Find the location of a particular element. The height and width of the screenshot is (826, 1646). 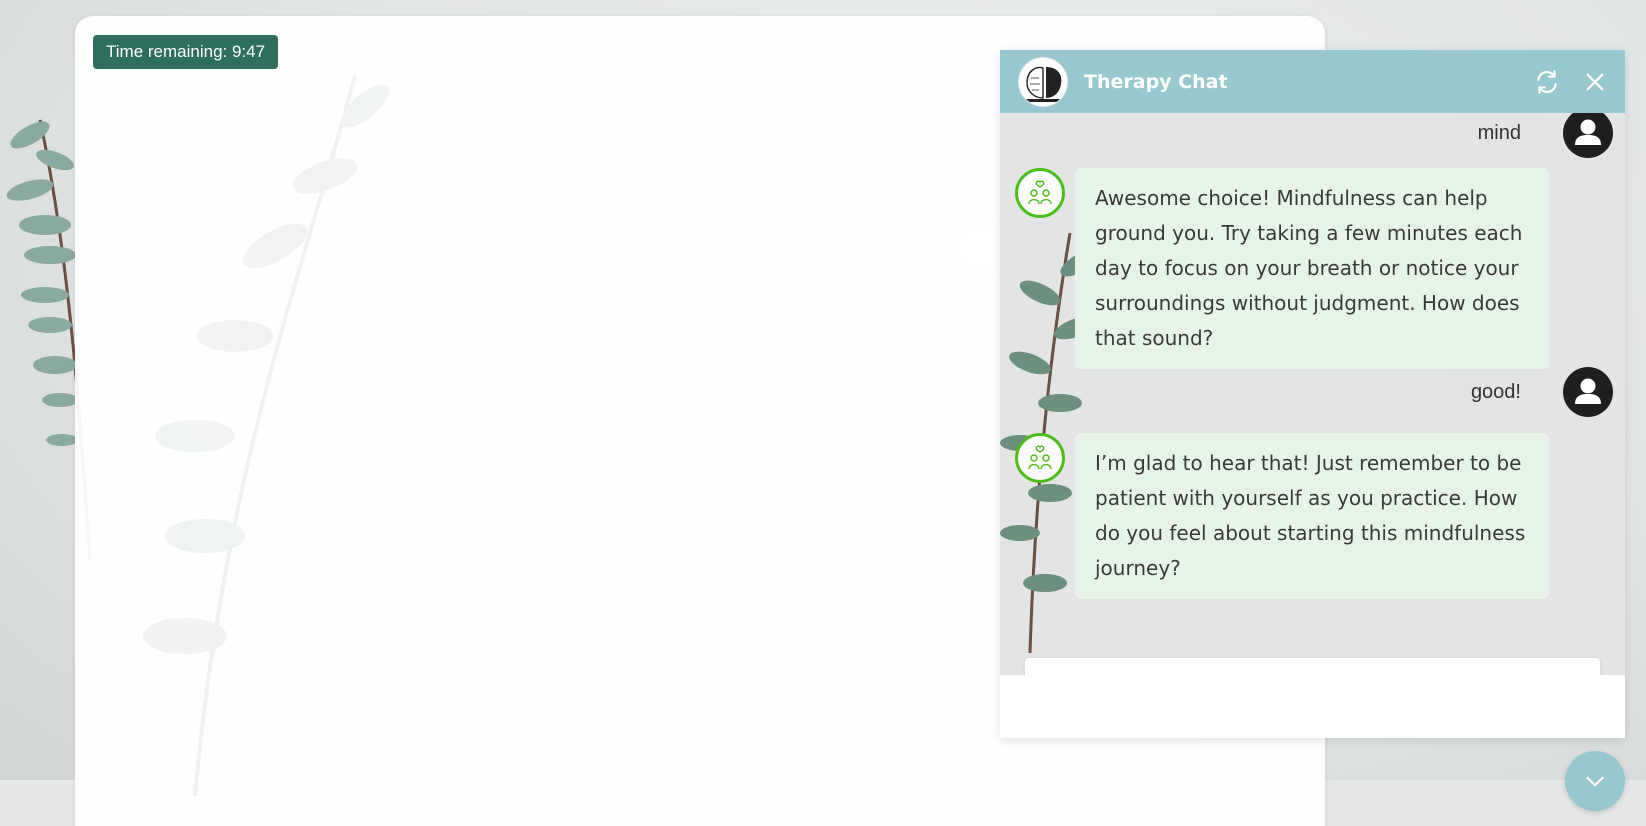

user-message-text: mind is located at coordinates (1499, 134).